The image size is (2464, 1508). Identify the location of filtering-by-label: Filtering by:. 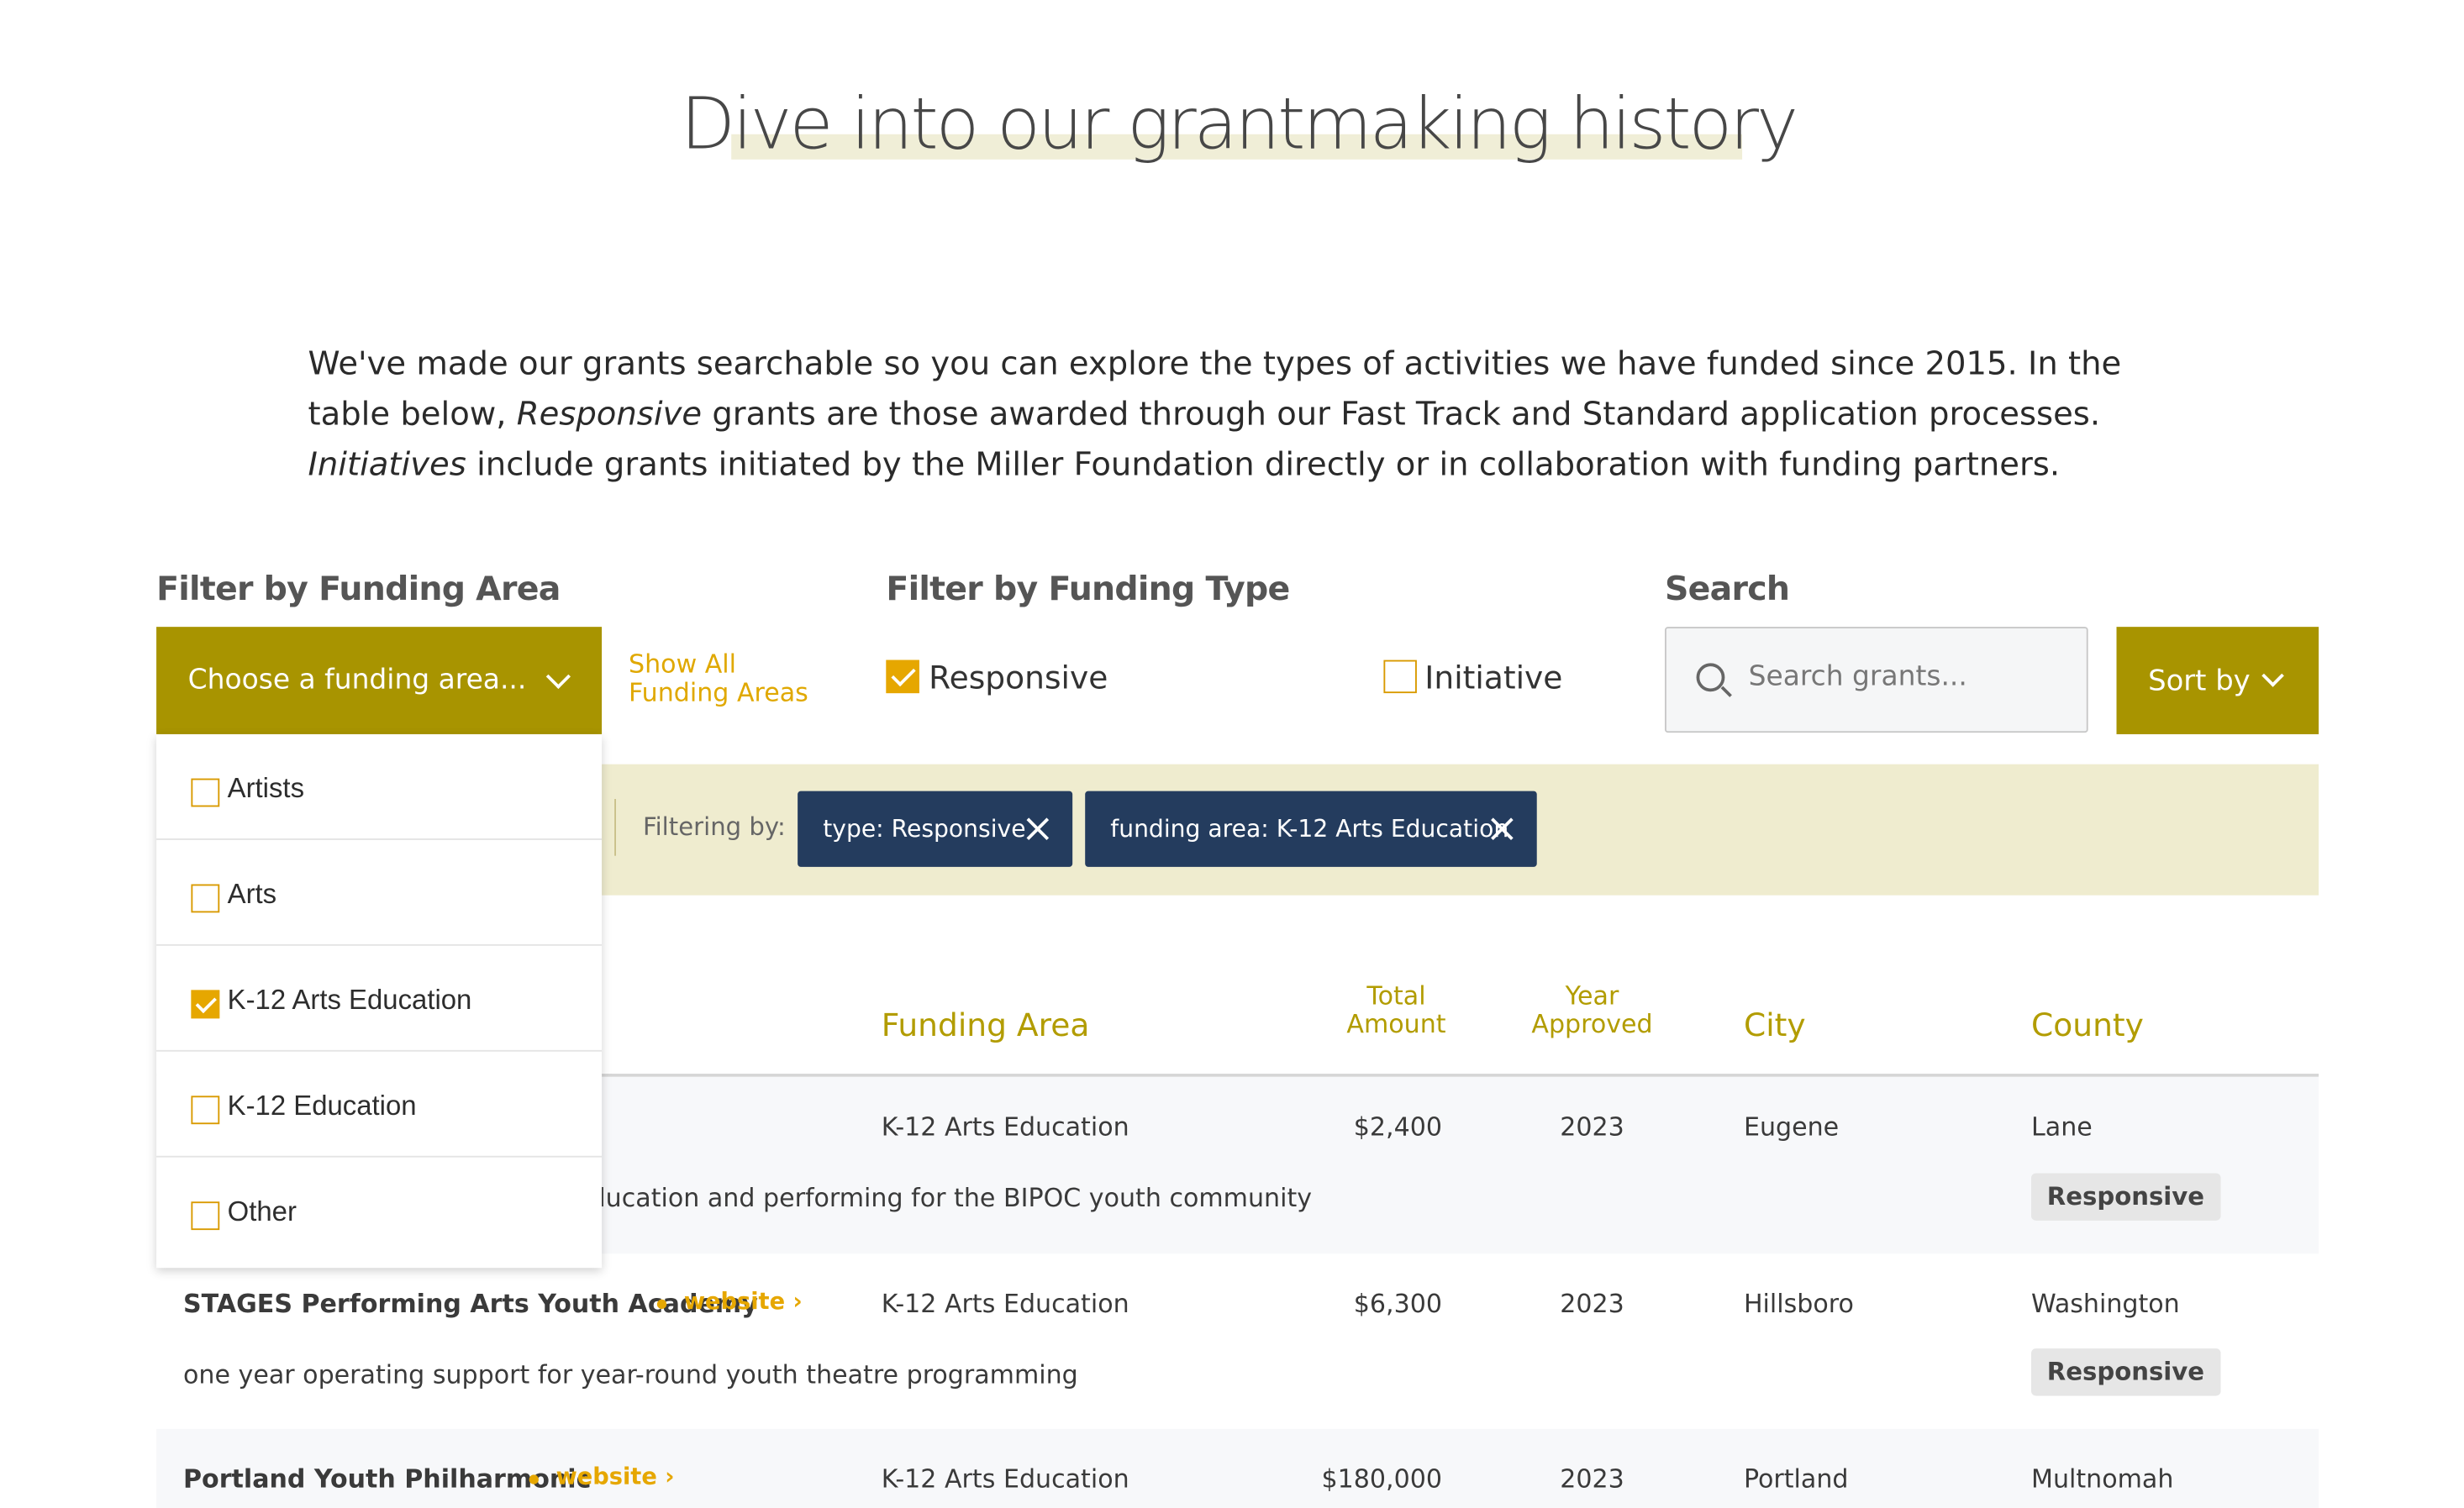
(714, 827).